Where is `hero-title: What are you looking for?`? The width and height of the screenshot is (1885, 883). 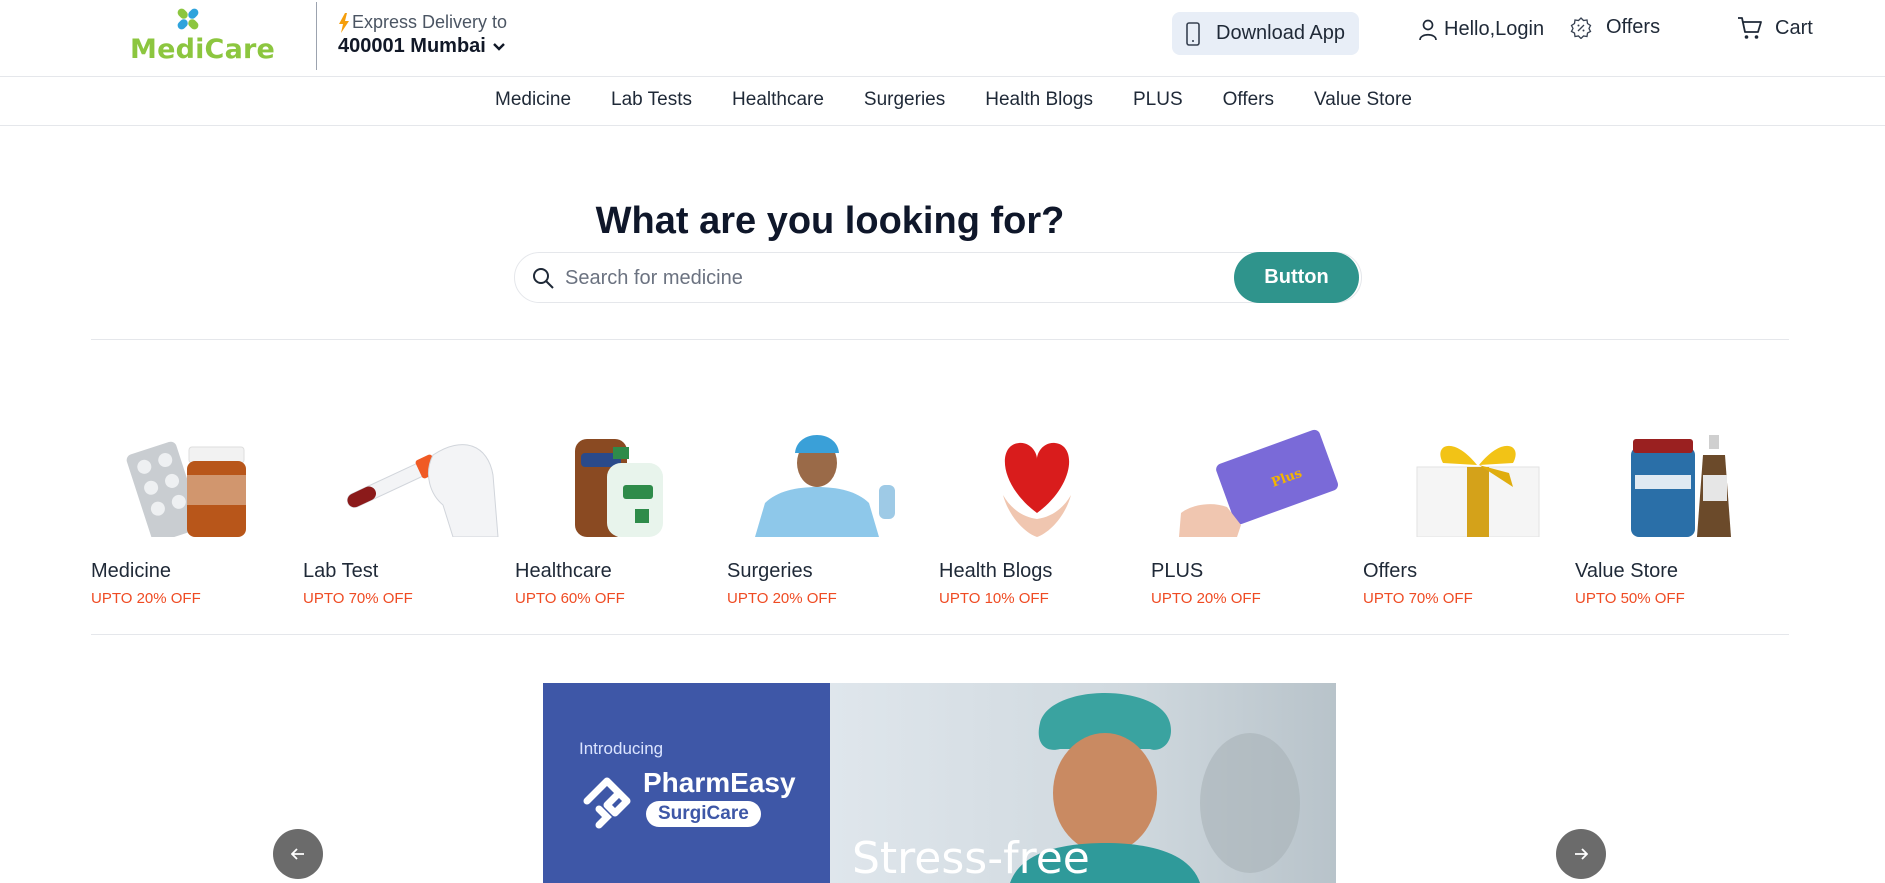 hero-title: What are you looking for? is located at coordinates (830, 221).